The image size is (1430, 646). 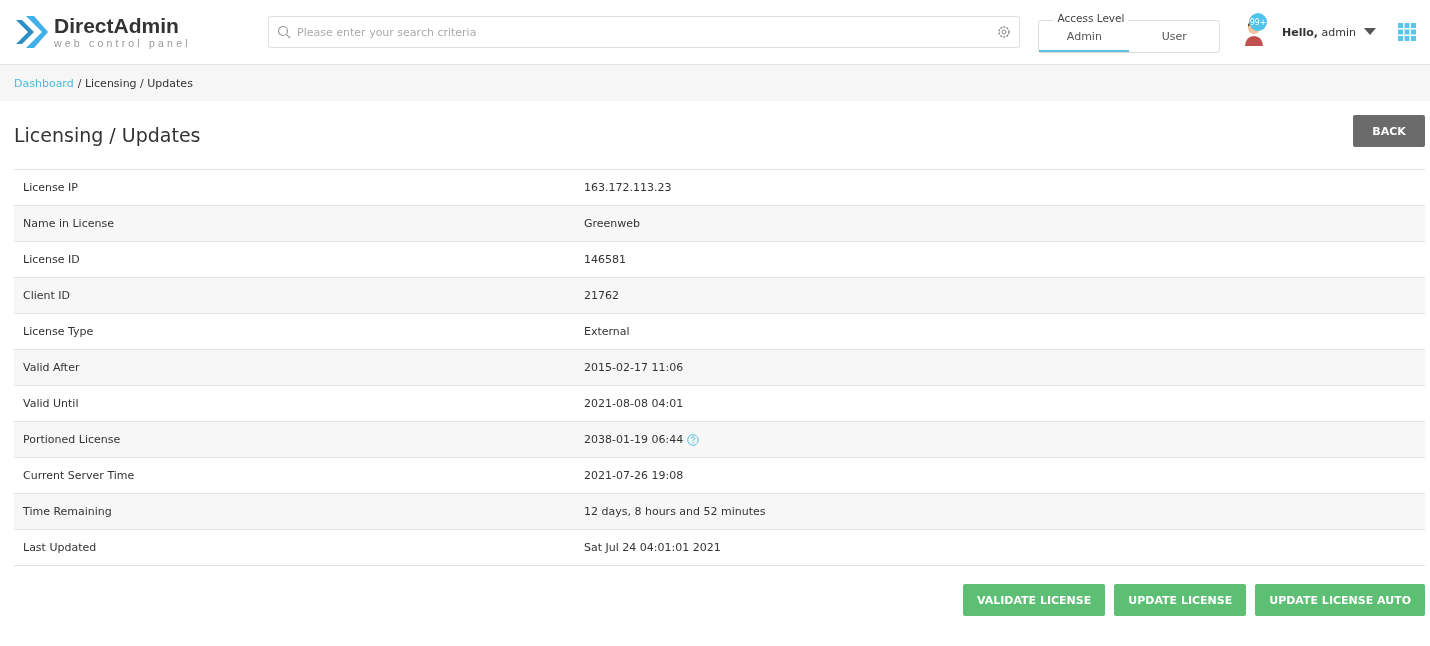 What do you see at coordinates (52, 367) in the screenshot?
I see `row-label: Valid After` at bounding box center [52, 367].